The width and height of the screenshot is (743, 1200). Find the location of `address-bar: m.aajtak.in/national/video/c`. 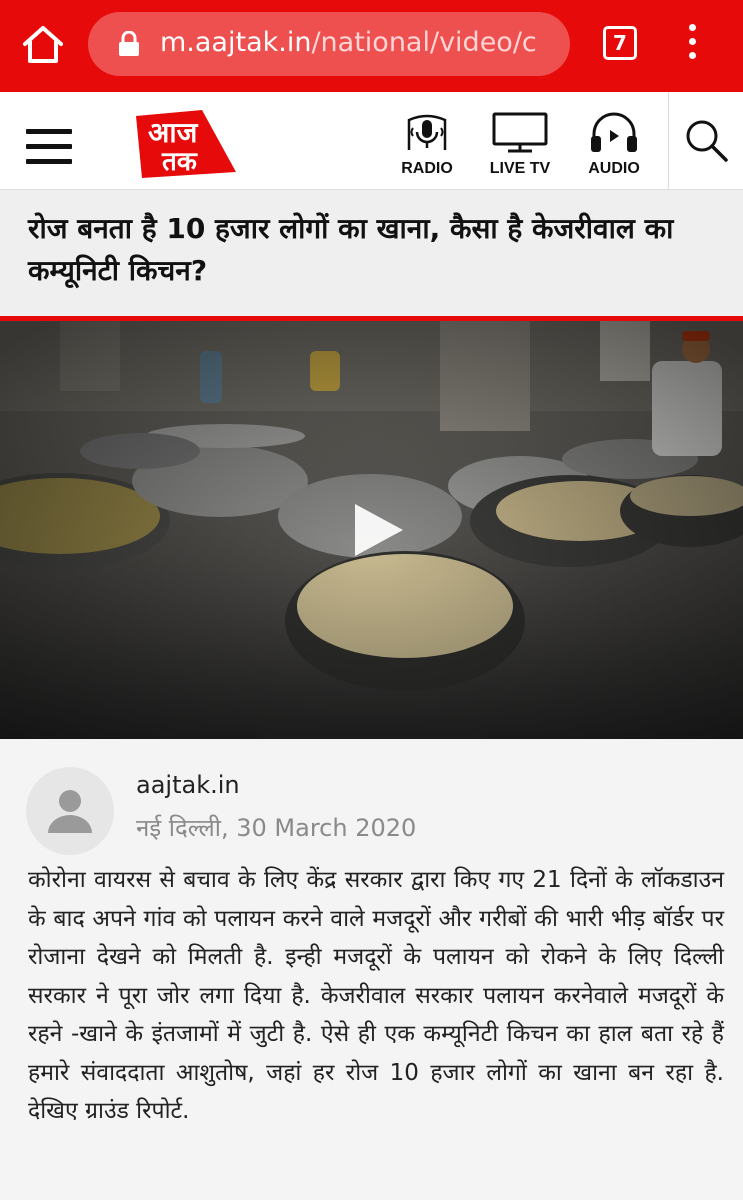

address-bar: m.aajtak.in/national/video/c is located at coordinates (329, 44).